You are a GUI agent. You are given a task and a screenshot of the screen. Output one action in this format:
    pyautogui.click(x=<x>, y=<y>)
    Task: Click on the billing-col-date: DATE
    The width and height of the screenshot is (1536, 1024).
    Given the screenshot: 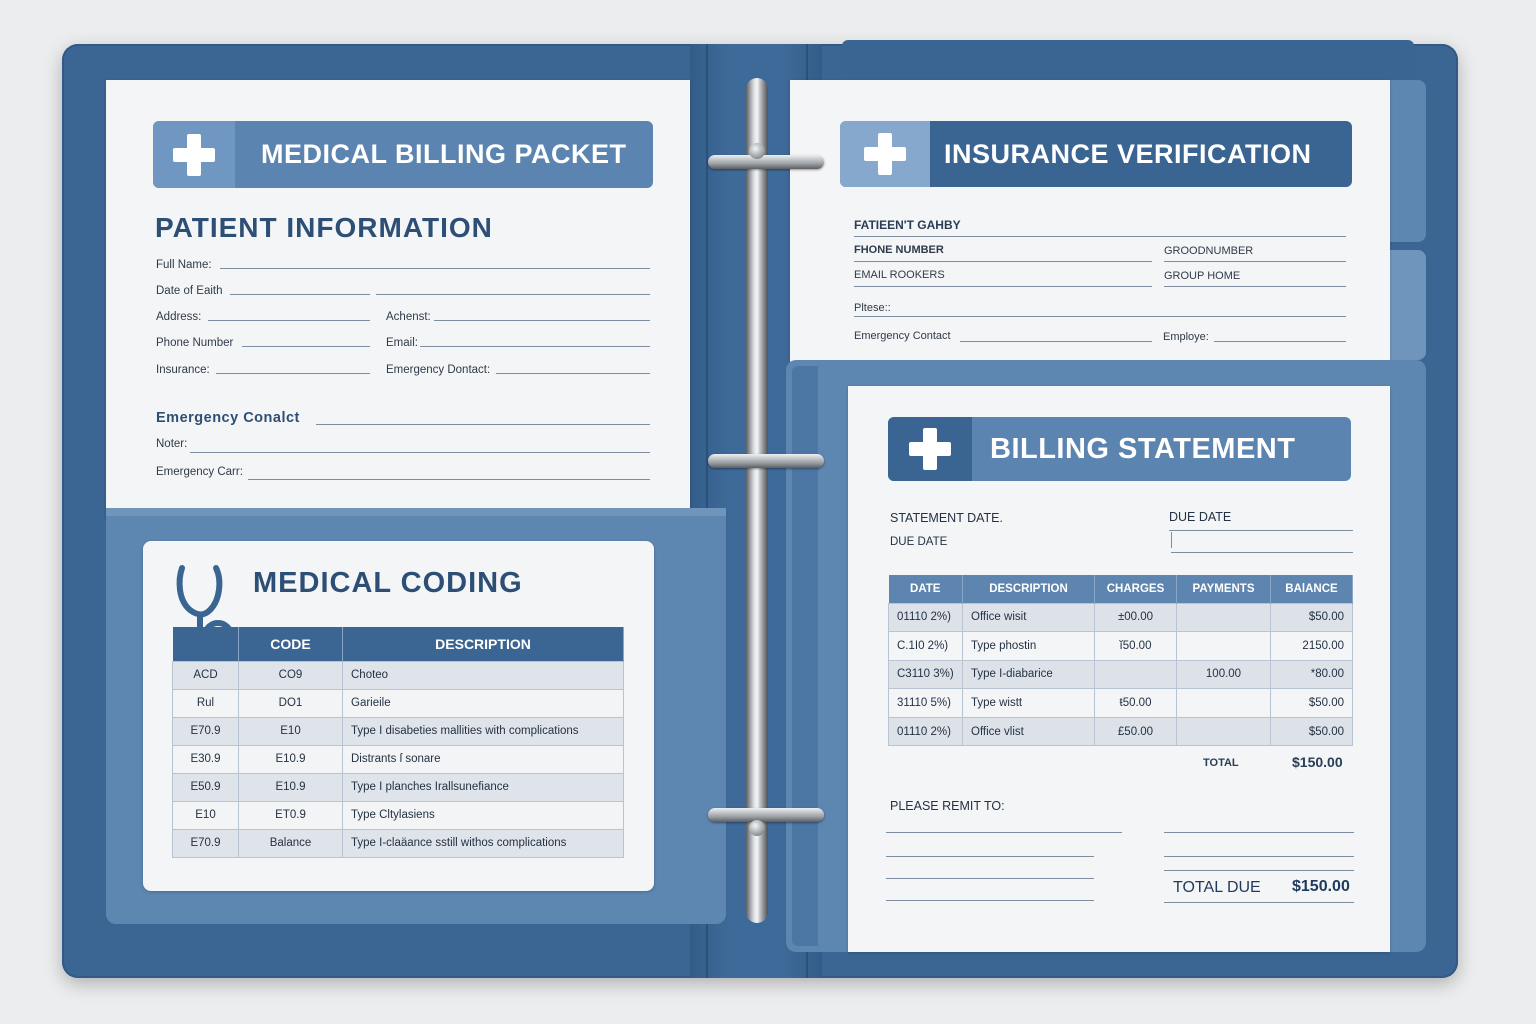 What is the action you would take?
    pyautogui.click(x=925, y=589)
    